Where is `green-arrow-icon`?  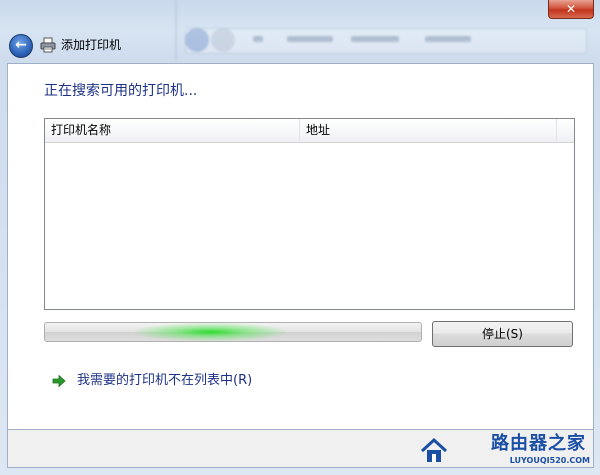
green-arrow-icon is located at coordinates (59, 381).